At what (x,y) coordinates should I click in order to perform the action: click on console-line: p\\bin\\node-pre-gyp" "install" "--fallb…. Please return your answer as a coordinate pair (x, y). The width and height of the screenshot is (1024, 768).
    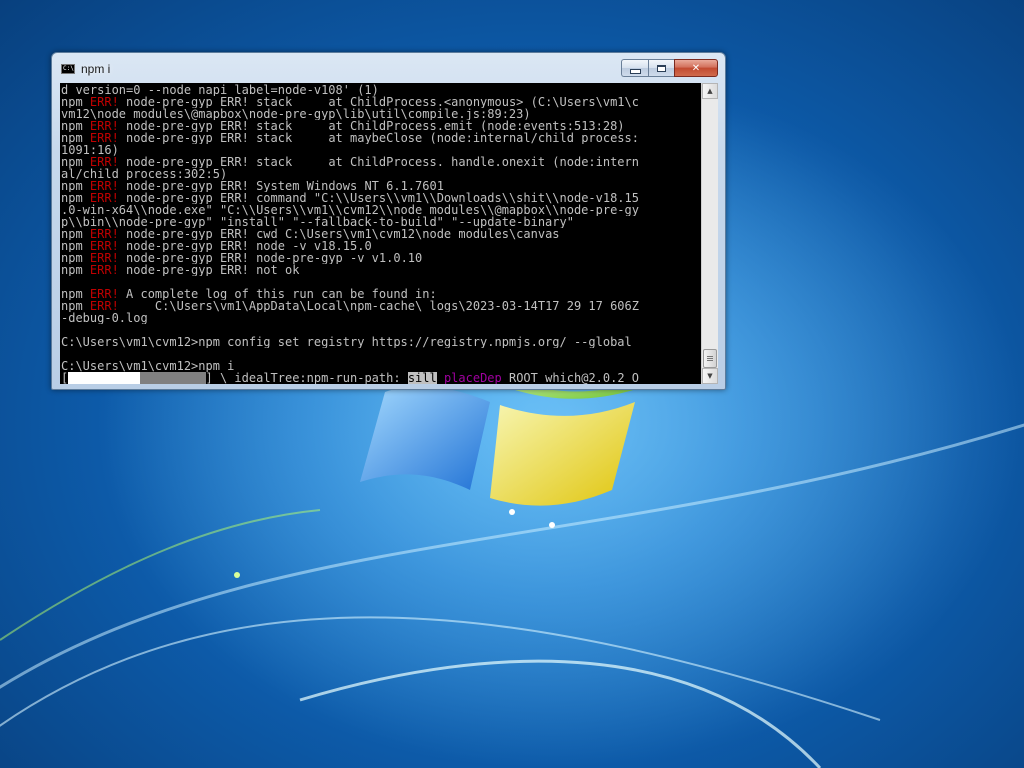
    Looking at the image, I should click on (381, 222).